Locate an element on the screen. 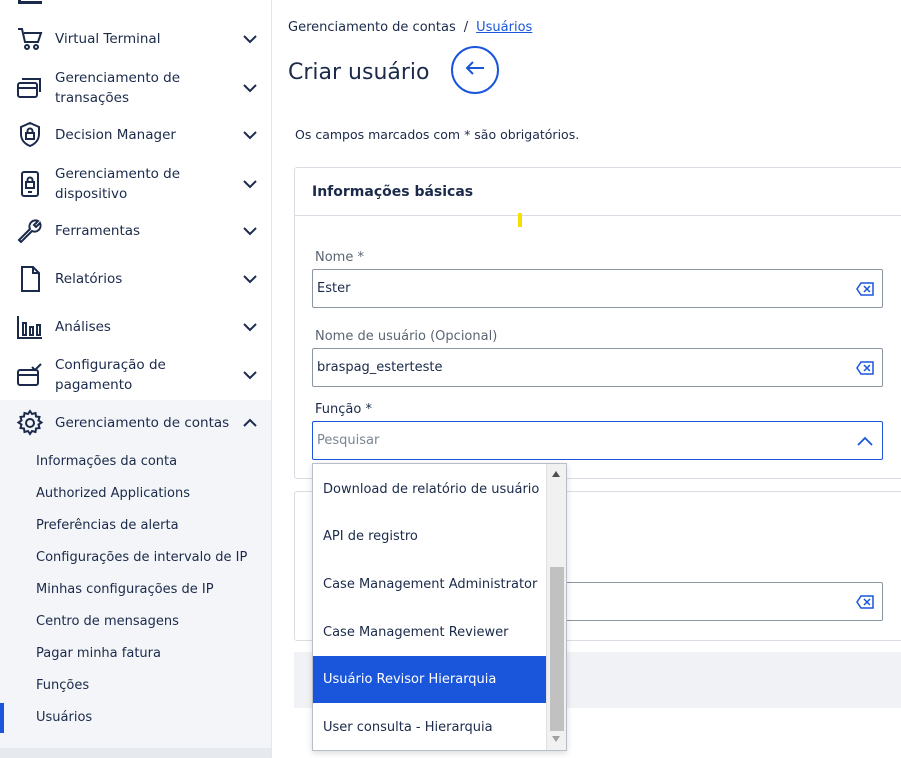 The width and height of the screenshot is (901, 758). username-label: Nome de usuário (Opcional) is located at coordinates (406, 336).